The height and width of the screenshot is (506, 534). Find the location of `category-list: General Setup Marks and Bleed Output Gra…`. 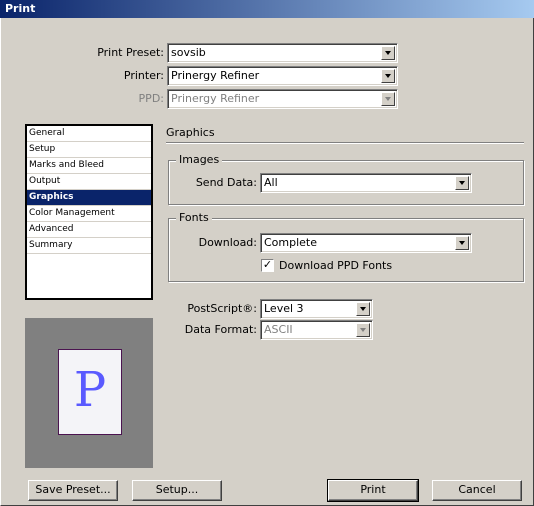

category-list: General Setup Marks and Bleed Output Gra… is located at coordinates (89, 212).